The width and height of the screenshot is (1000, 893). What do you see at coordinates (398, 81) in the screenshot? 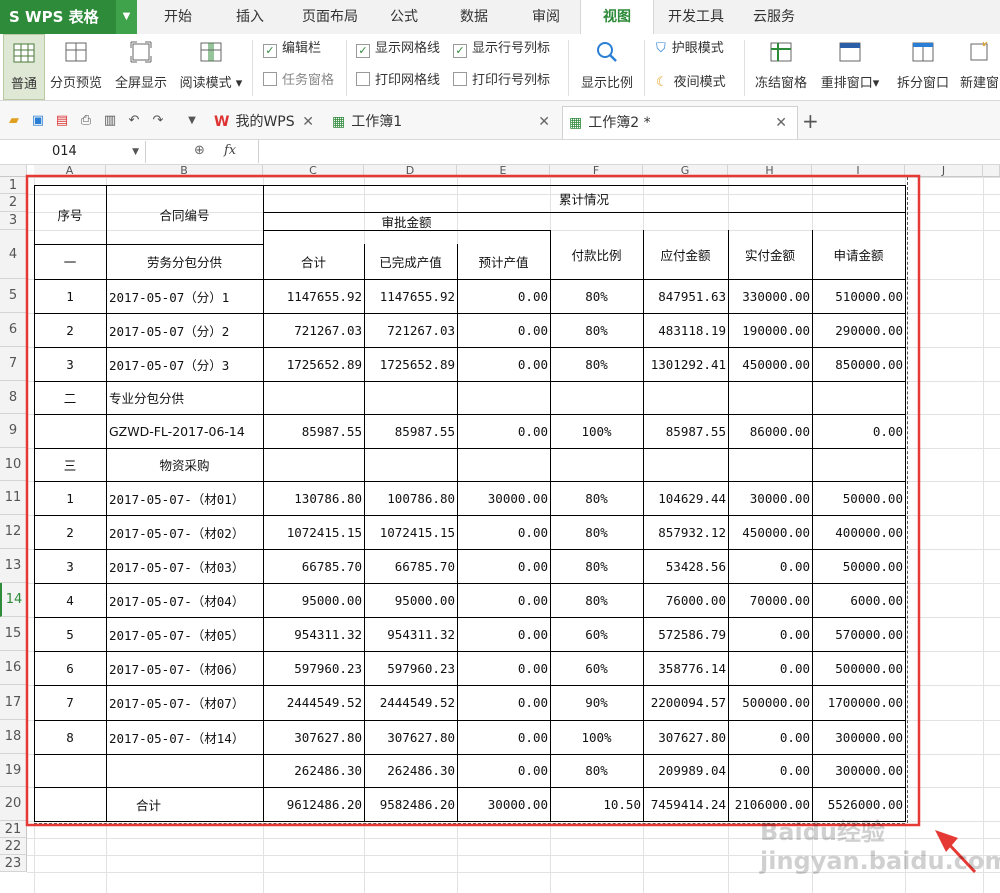
I see `print-gridlines-checkbox: 打印网格线` at bounding box center [398, 81].